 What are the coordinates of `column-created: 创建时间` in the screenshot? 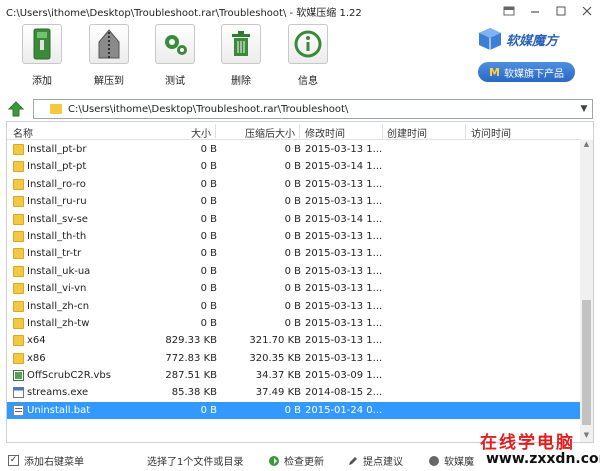 It's located at (407, 132).